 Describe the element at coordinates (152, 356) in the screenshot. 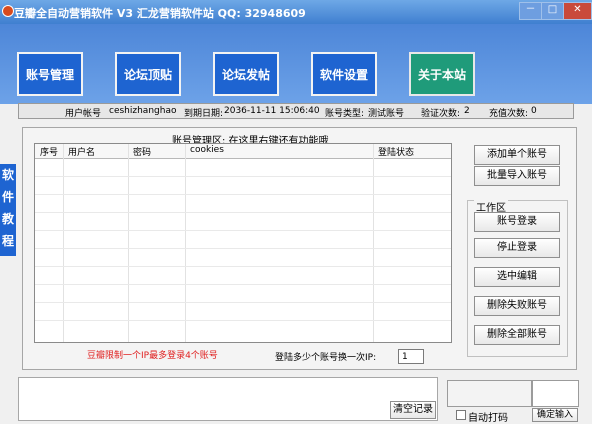

I see `ip-limit-warning: 豆瓣限制一个IP最多登录4个账号` at that location.